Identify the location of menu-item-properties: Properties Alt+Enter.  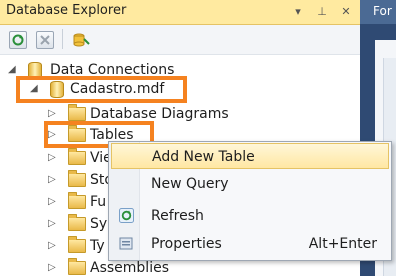
(250, 244).